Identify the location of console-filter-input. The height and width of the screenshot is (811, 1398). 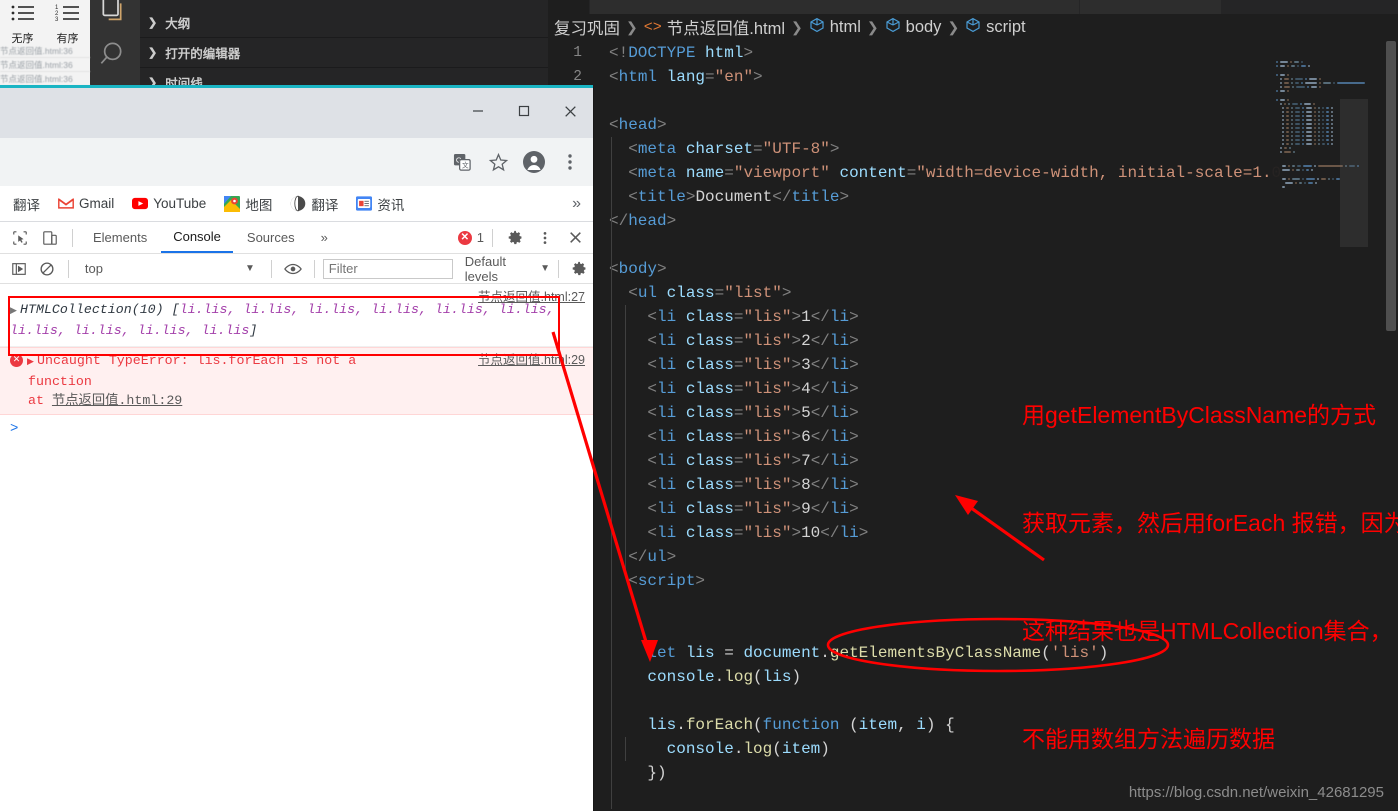
(387, 268).